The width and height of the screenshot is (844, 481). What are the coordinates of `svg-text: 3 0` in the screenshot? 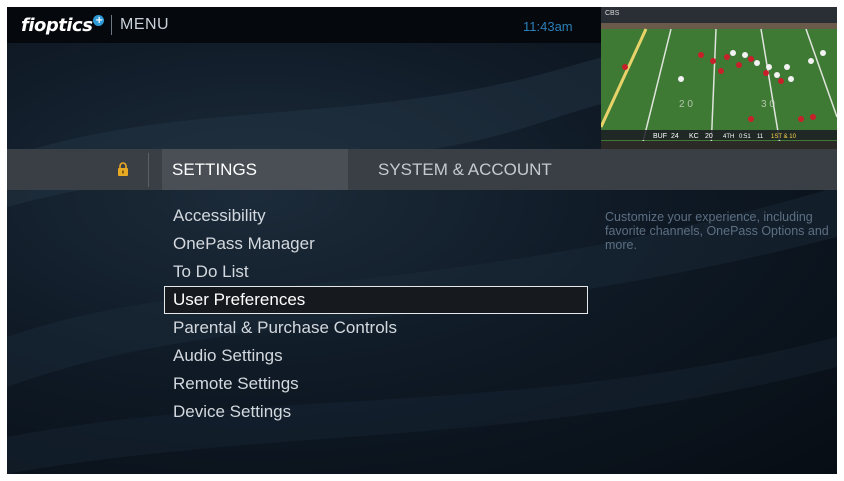 It's located at (768, 104).